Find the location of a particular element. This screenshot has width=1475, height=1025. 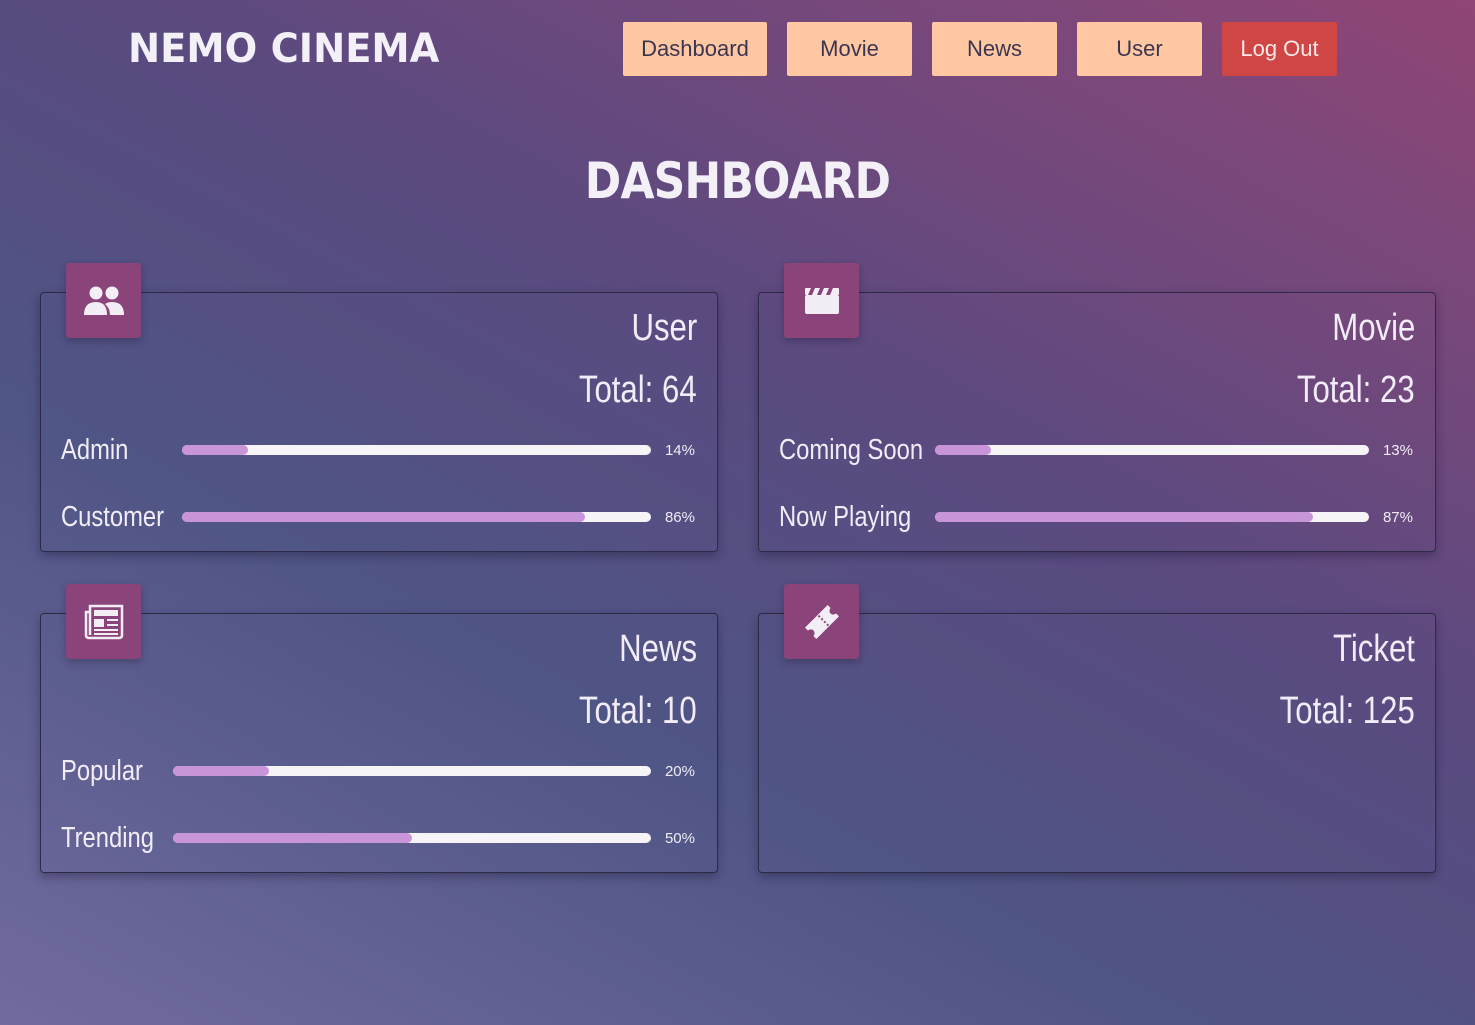

newspaper-icon is located at coordinates (103, 621).